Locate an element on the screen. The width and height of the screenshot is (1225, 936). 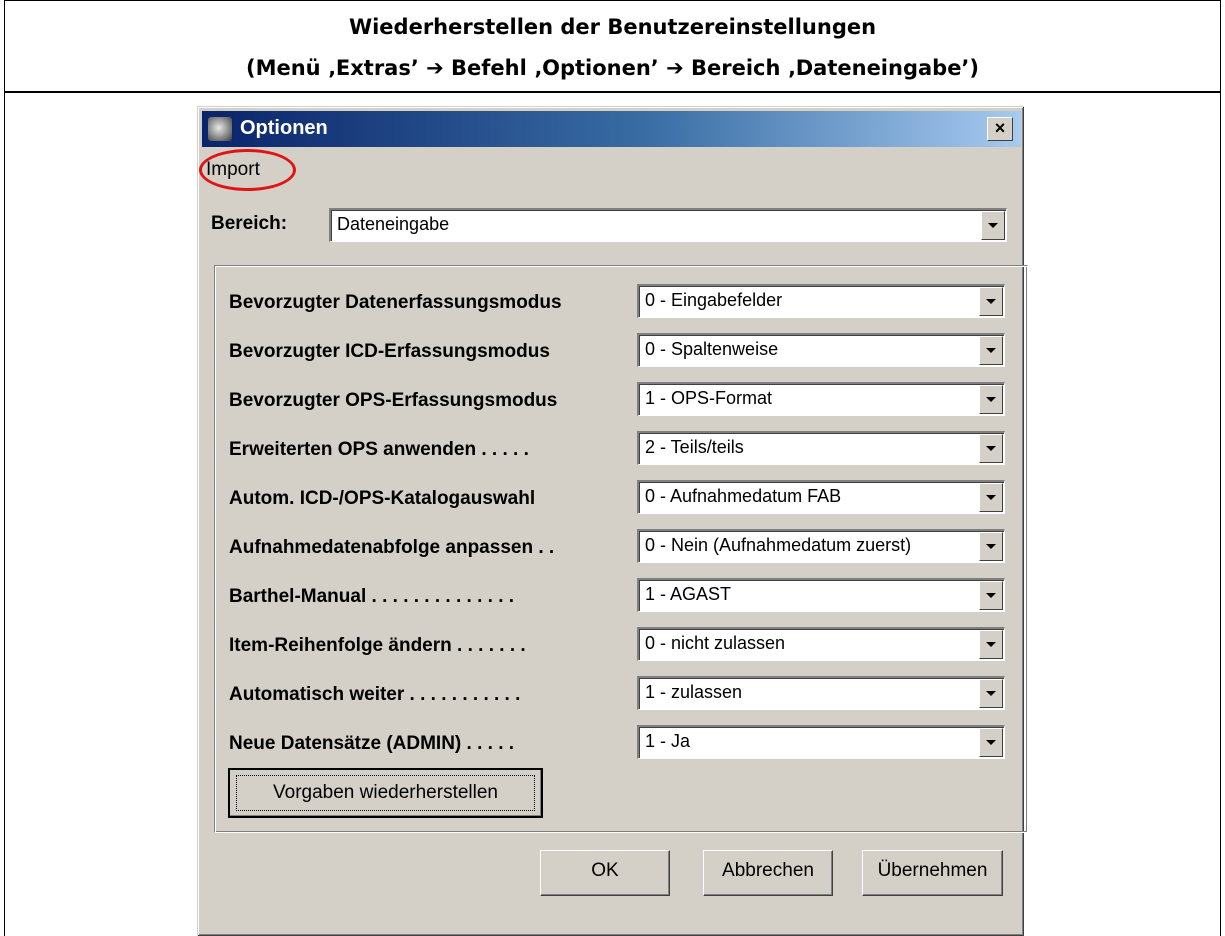
option-select: 1 - AGAST is located at coordinates (821, 595).